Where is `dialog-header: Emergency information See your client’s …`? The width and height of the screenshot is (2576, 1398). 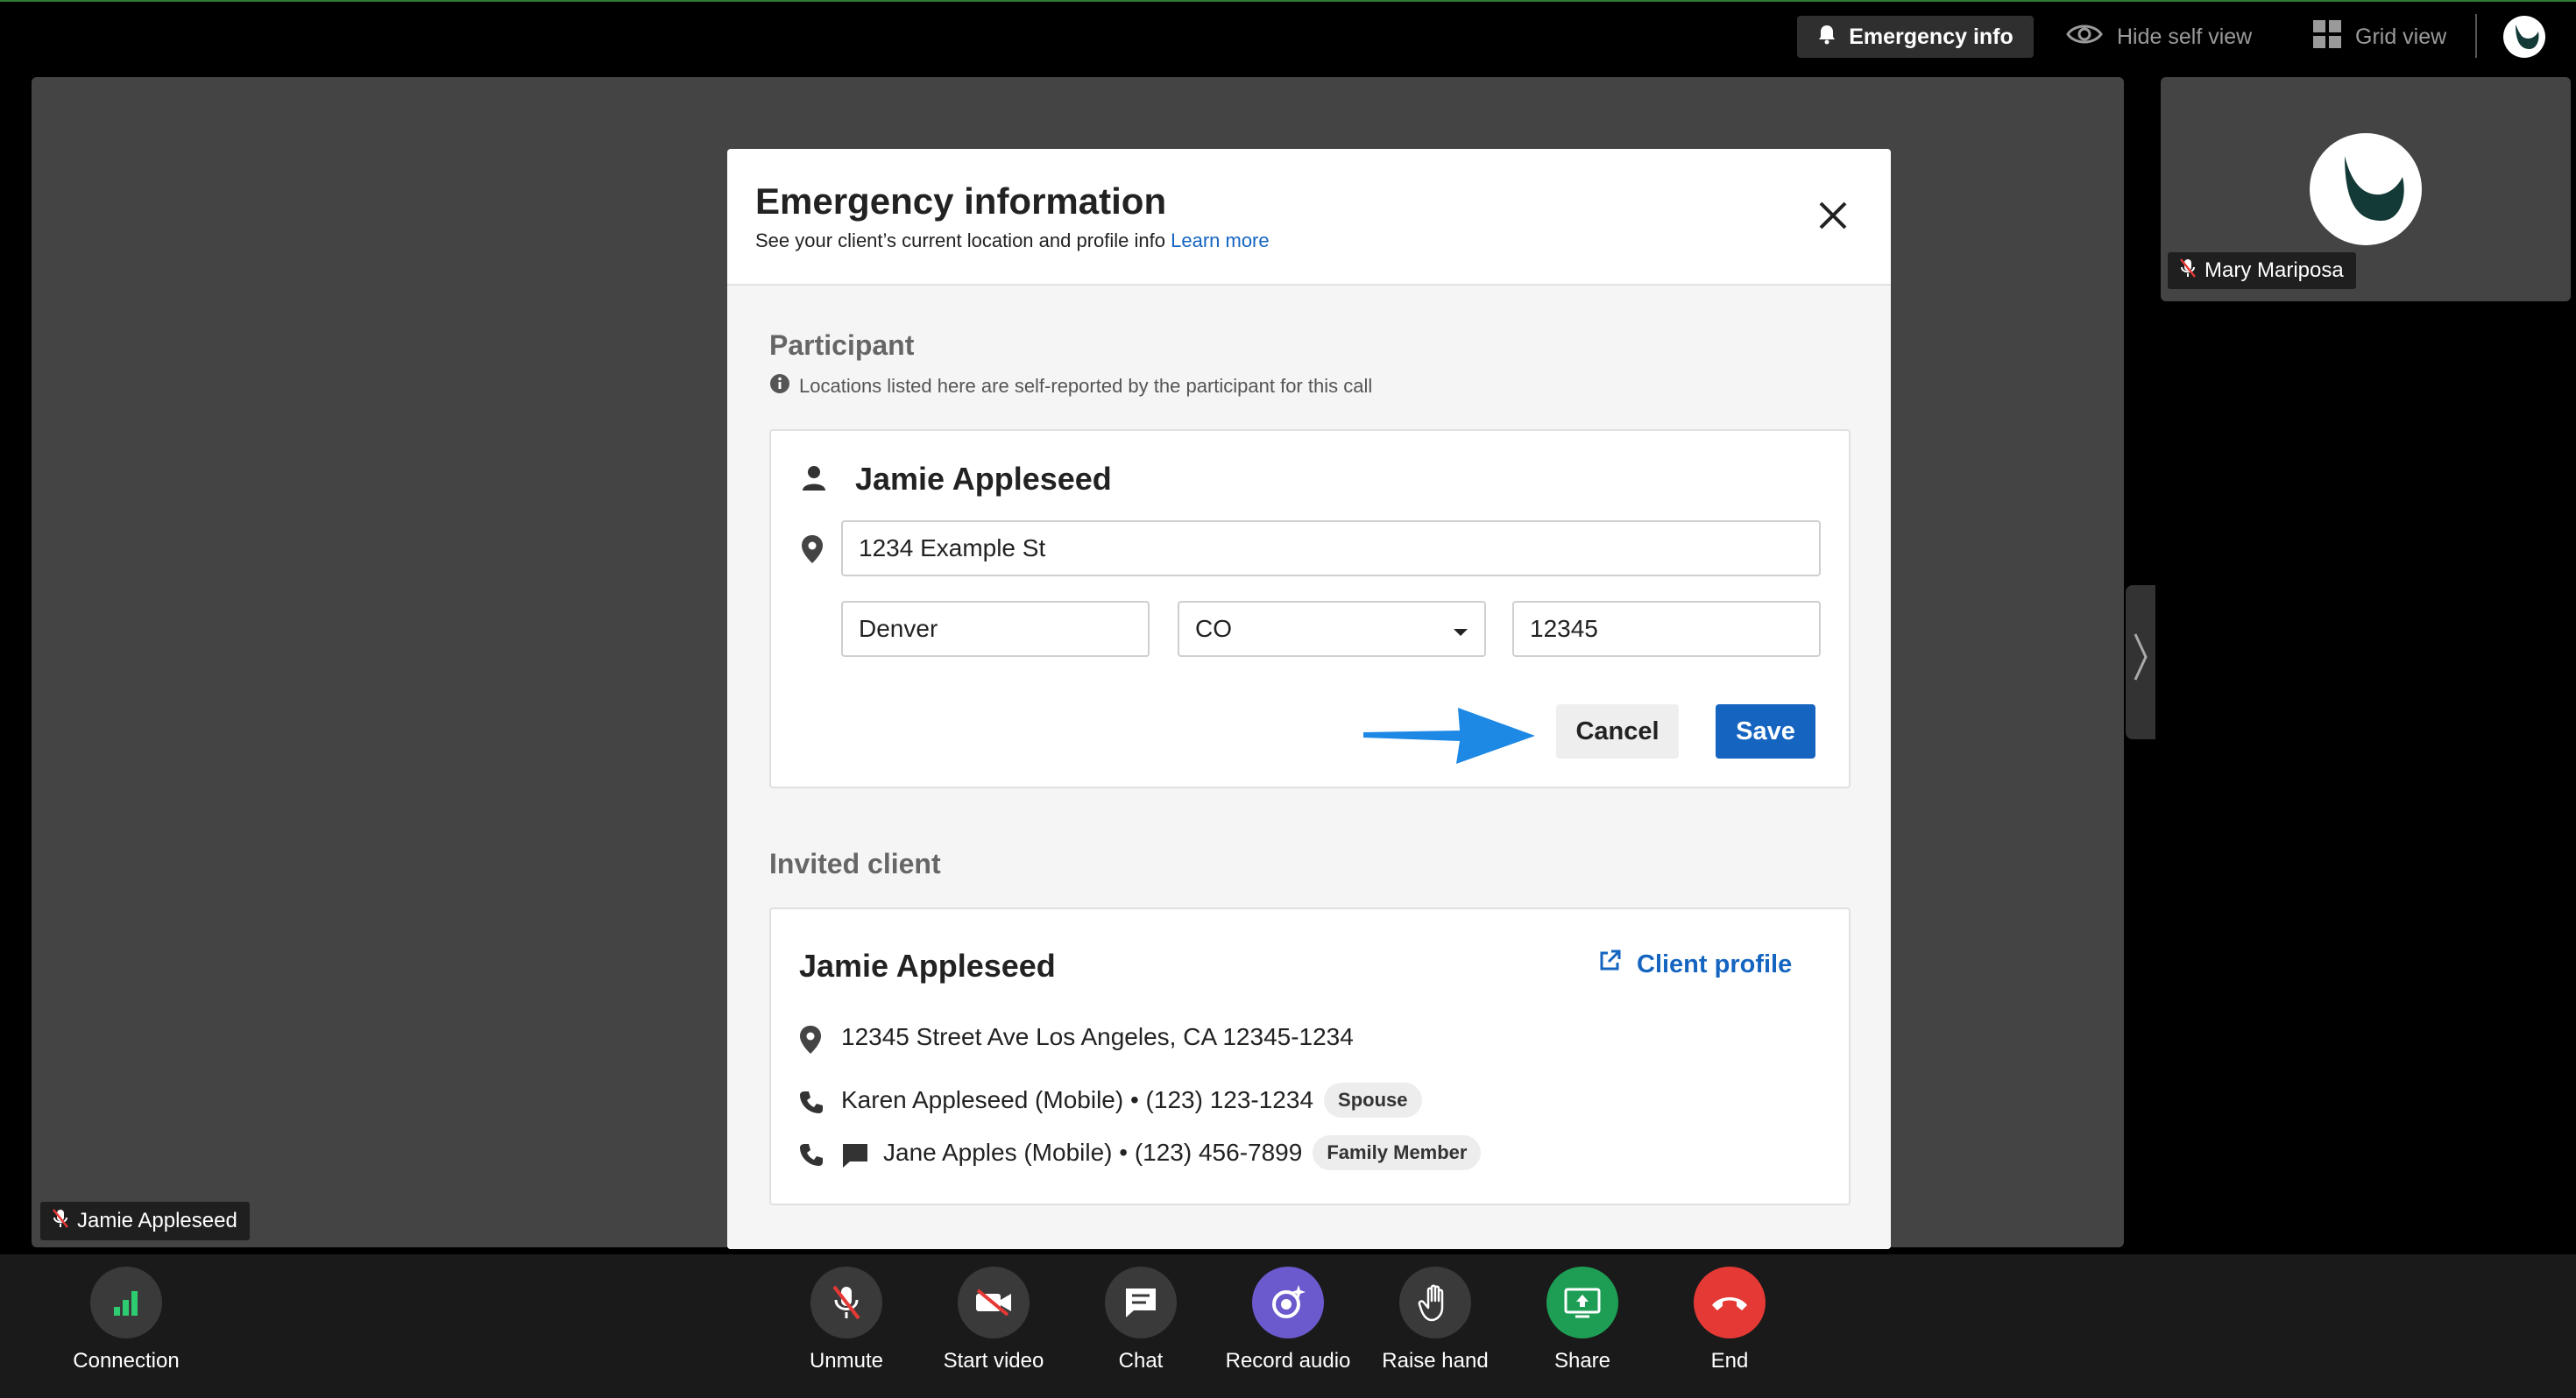 dialog-header: Emergency information See your client’s … is located at coordinates (1309, 217).